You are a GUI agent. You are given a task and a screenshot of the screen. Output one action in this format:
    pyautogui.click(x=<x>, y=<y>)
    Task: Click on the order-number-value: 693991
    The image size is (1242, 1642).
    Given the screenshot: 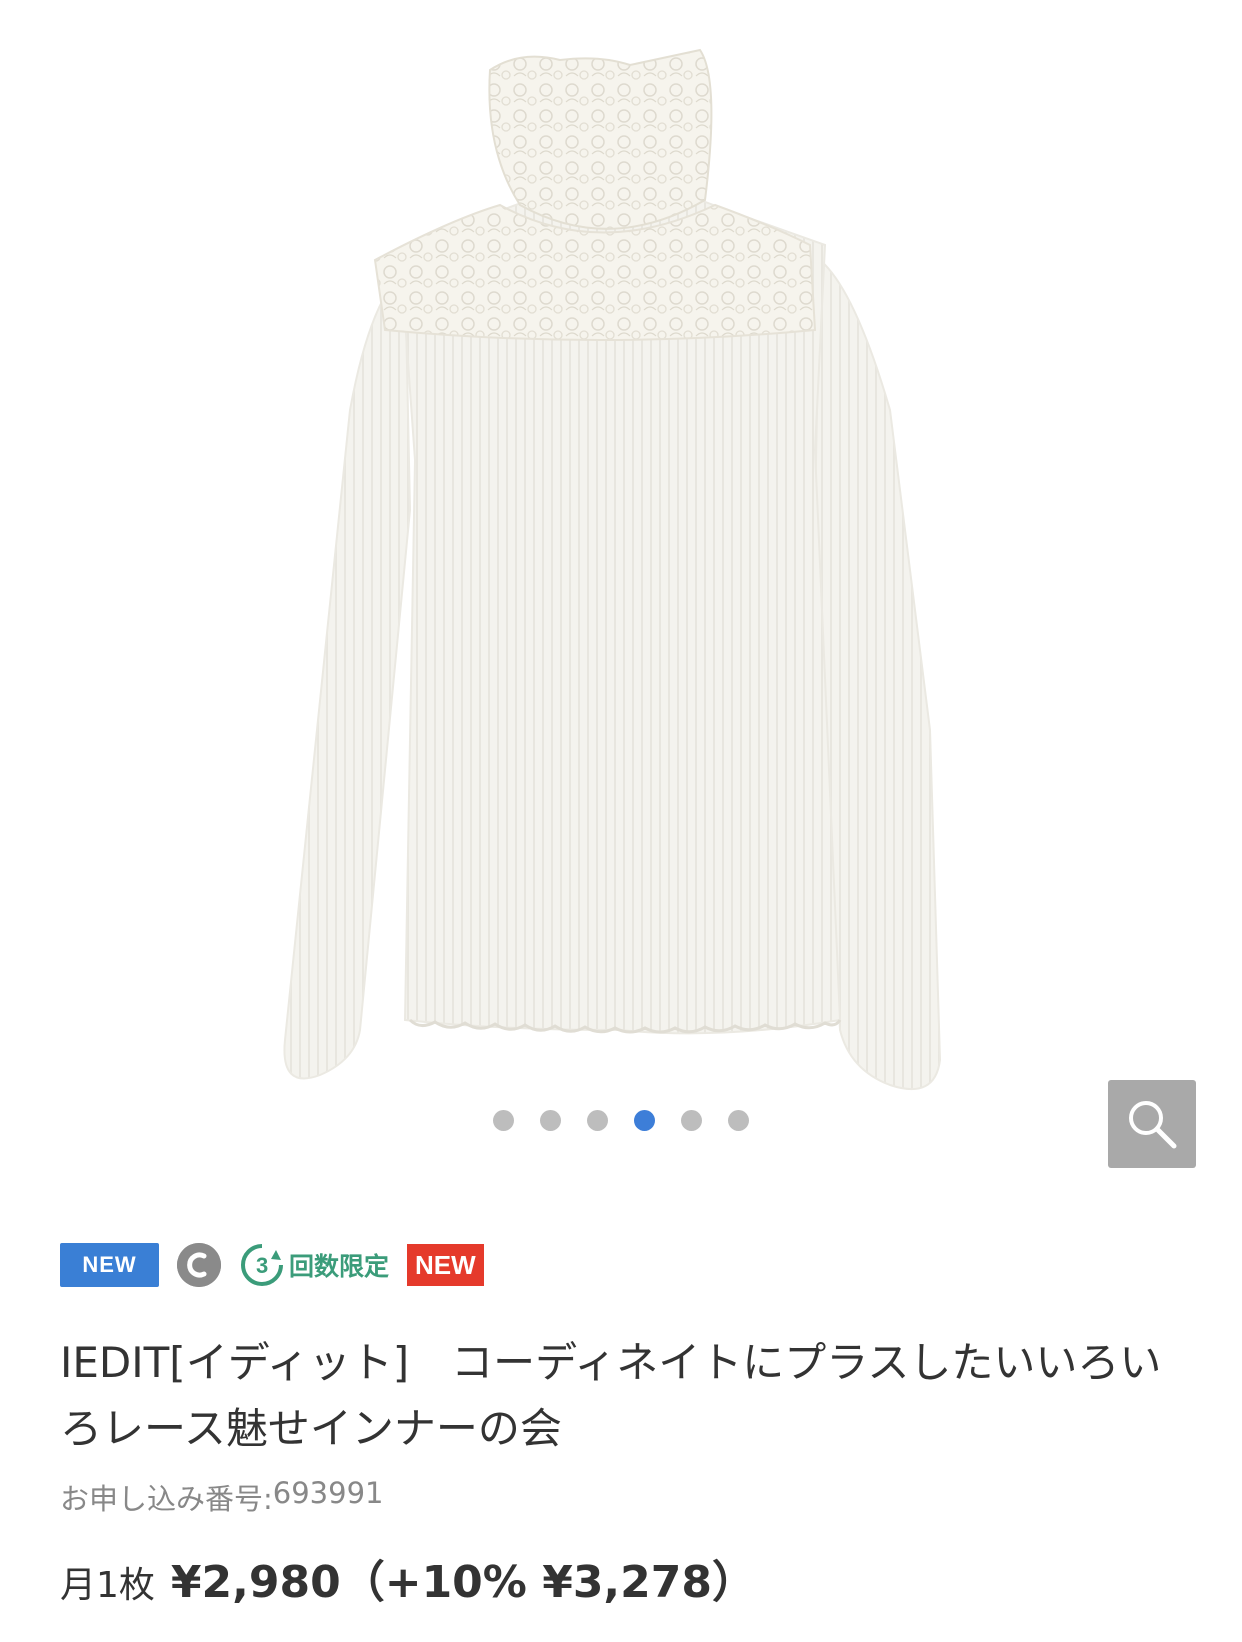 What is the action you would take?
    pyautogui.click(x=328, y=1493)
    